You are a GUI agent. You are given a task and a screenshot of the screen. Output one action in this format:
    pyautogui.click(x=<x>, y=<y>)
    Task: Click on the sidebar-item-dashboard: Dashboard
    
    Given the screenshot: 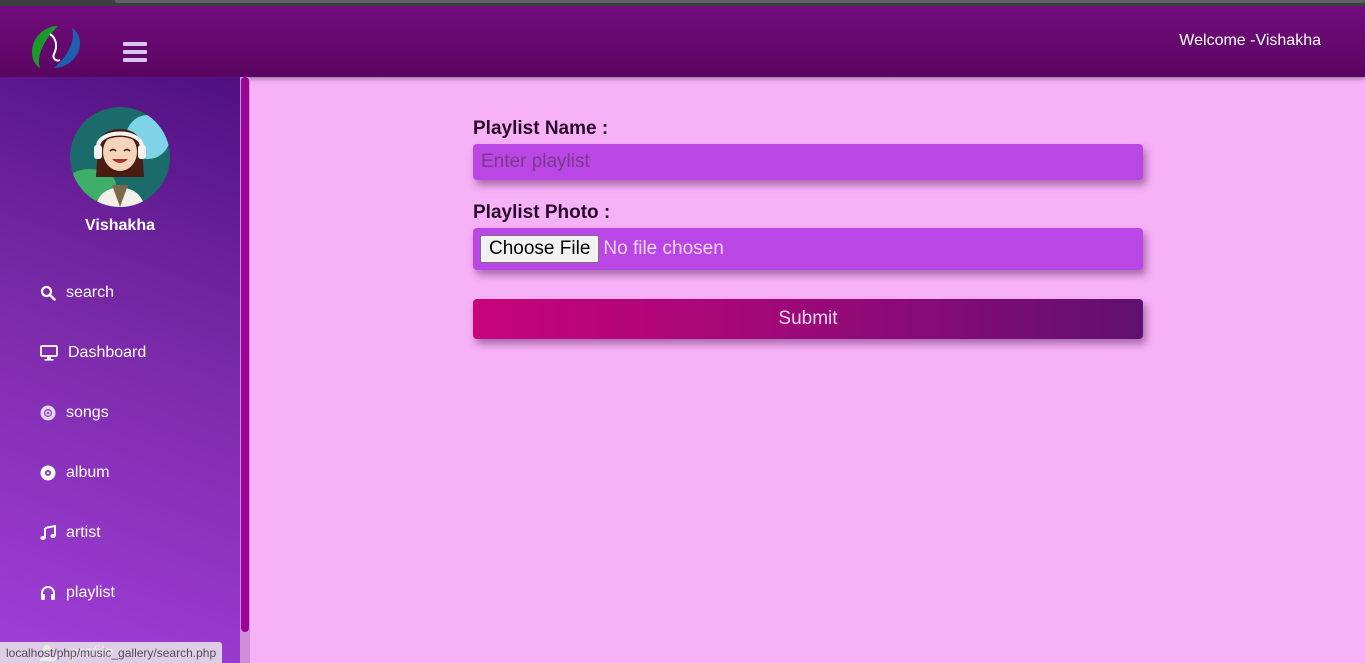 What is the action you would take?
    pyautogui.click(x=120, y=353)
    